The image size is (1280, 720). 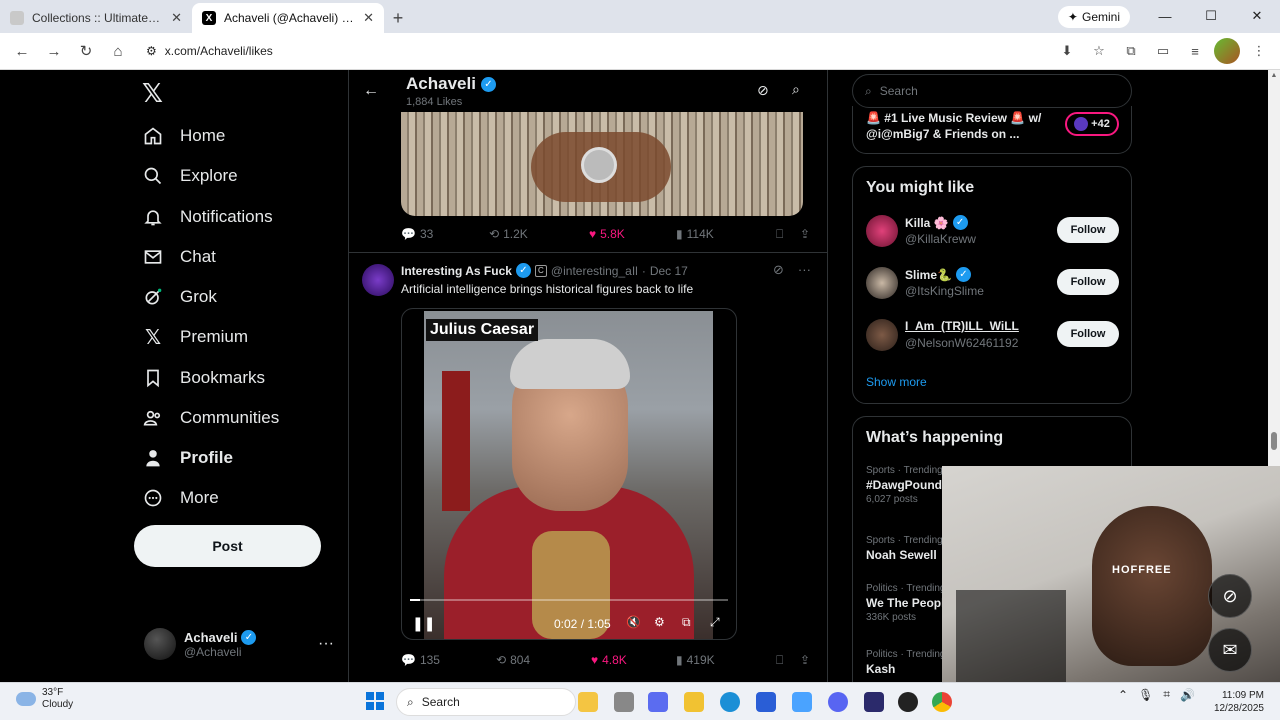 What do you see at coordinates (1166, 694) in the screenshot?
I see `network-icon: ⌗` at bounding box center [1166, 694].